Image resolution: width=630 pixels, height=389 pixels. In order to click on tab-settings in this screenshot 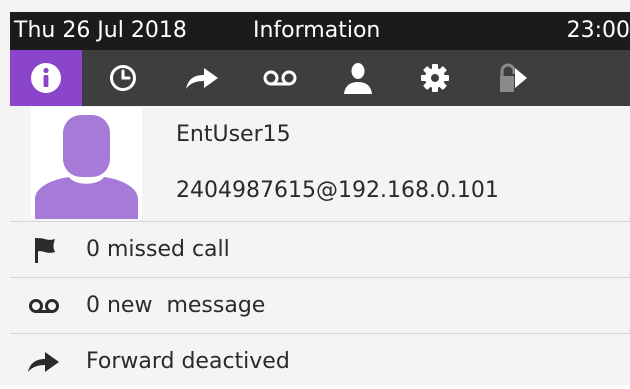, I will do `click(435, 78)`.